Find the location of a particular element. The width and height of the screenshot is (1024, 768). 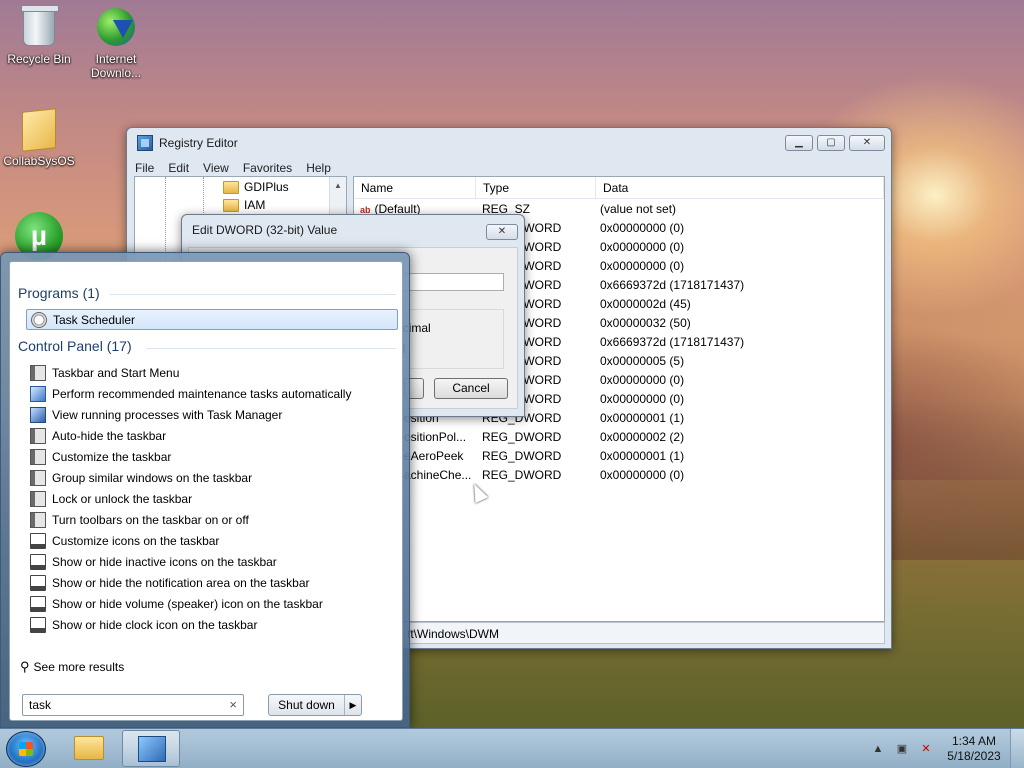

result-label: Turn toolbars on the taskbar on or off is located at coordinates (150, 519).